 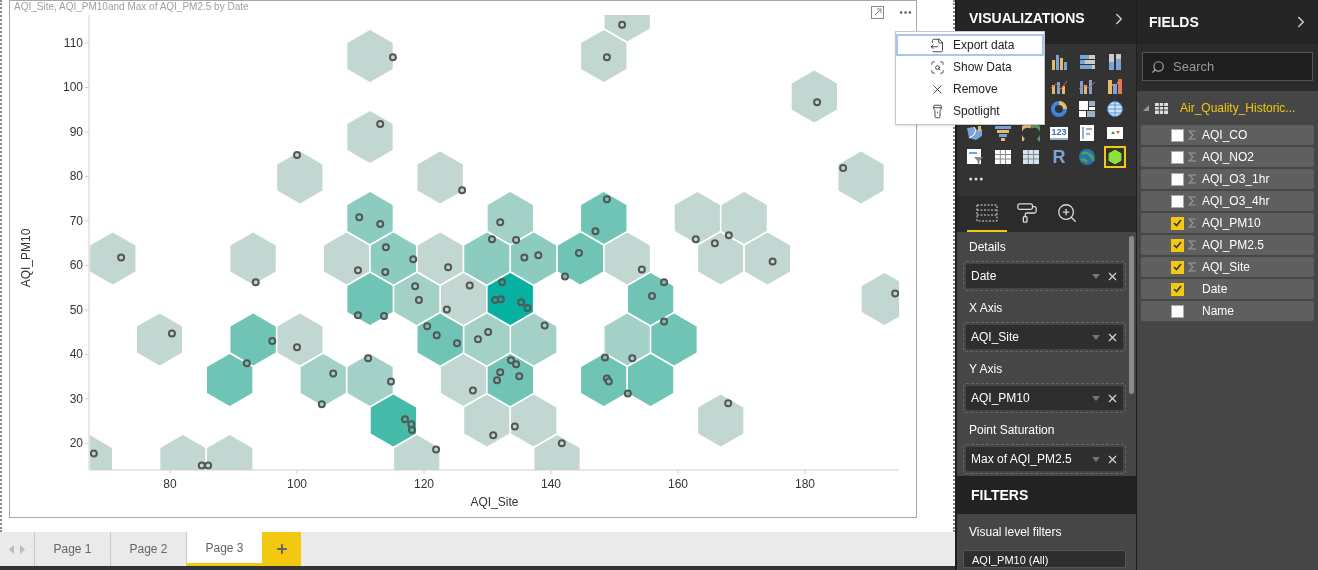 I want to click on treemap-visual-button, so click(x=1087, y=109).